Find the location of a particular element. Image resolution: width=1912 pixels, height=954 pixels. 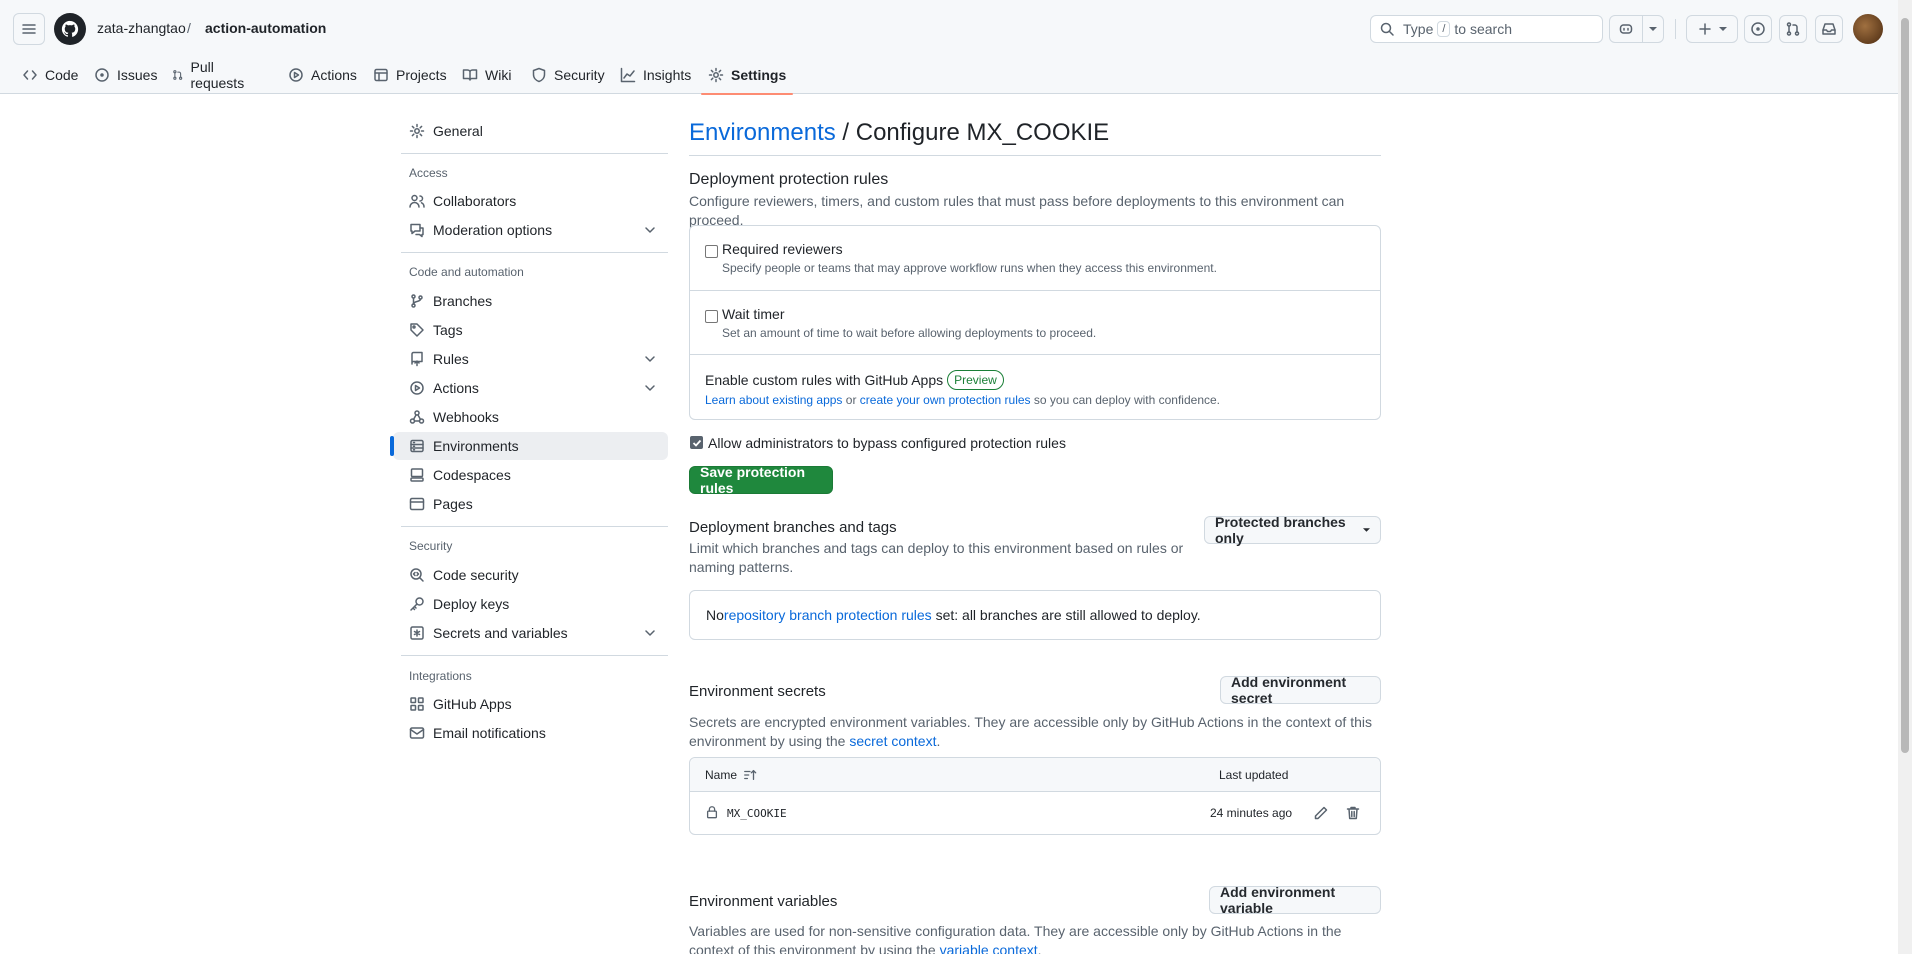

tag-icon is located at coordinates (417, 330).